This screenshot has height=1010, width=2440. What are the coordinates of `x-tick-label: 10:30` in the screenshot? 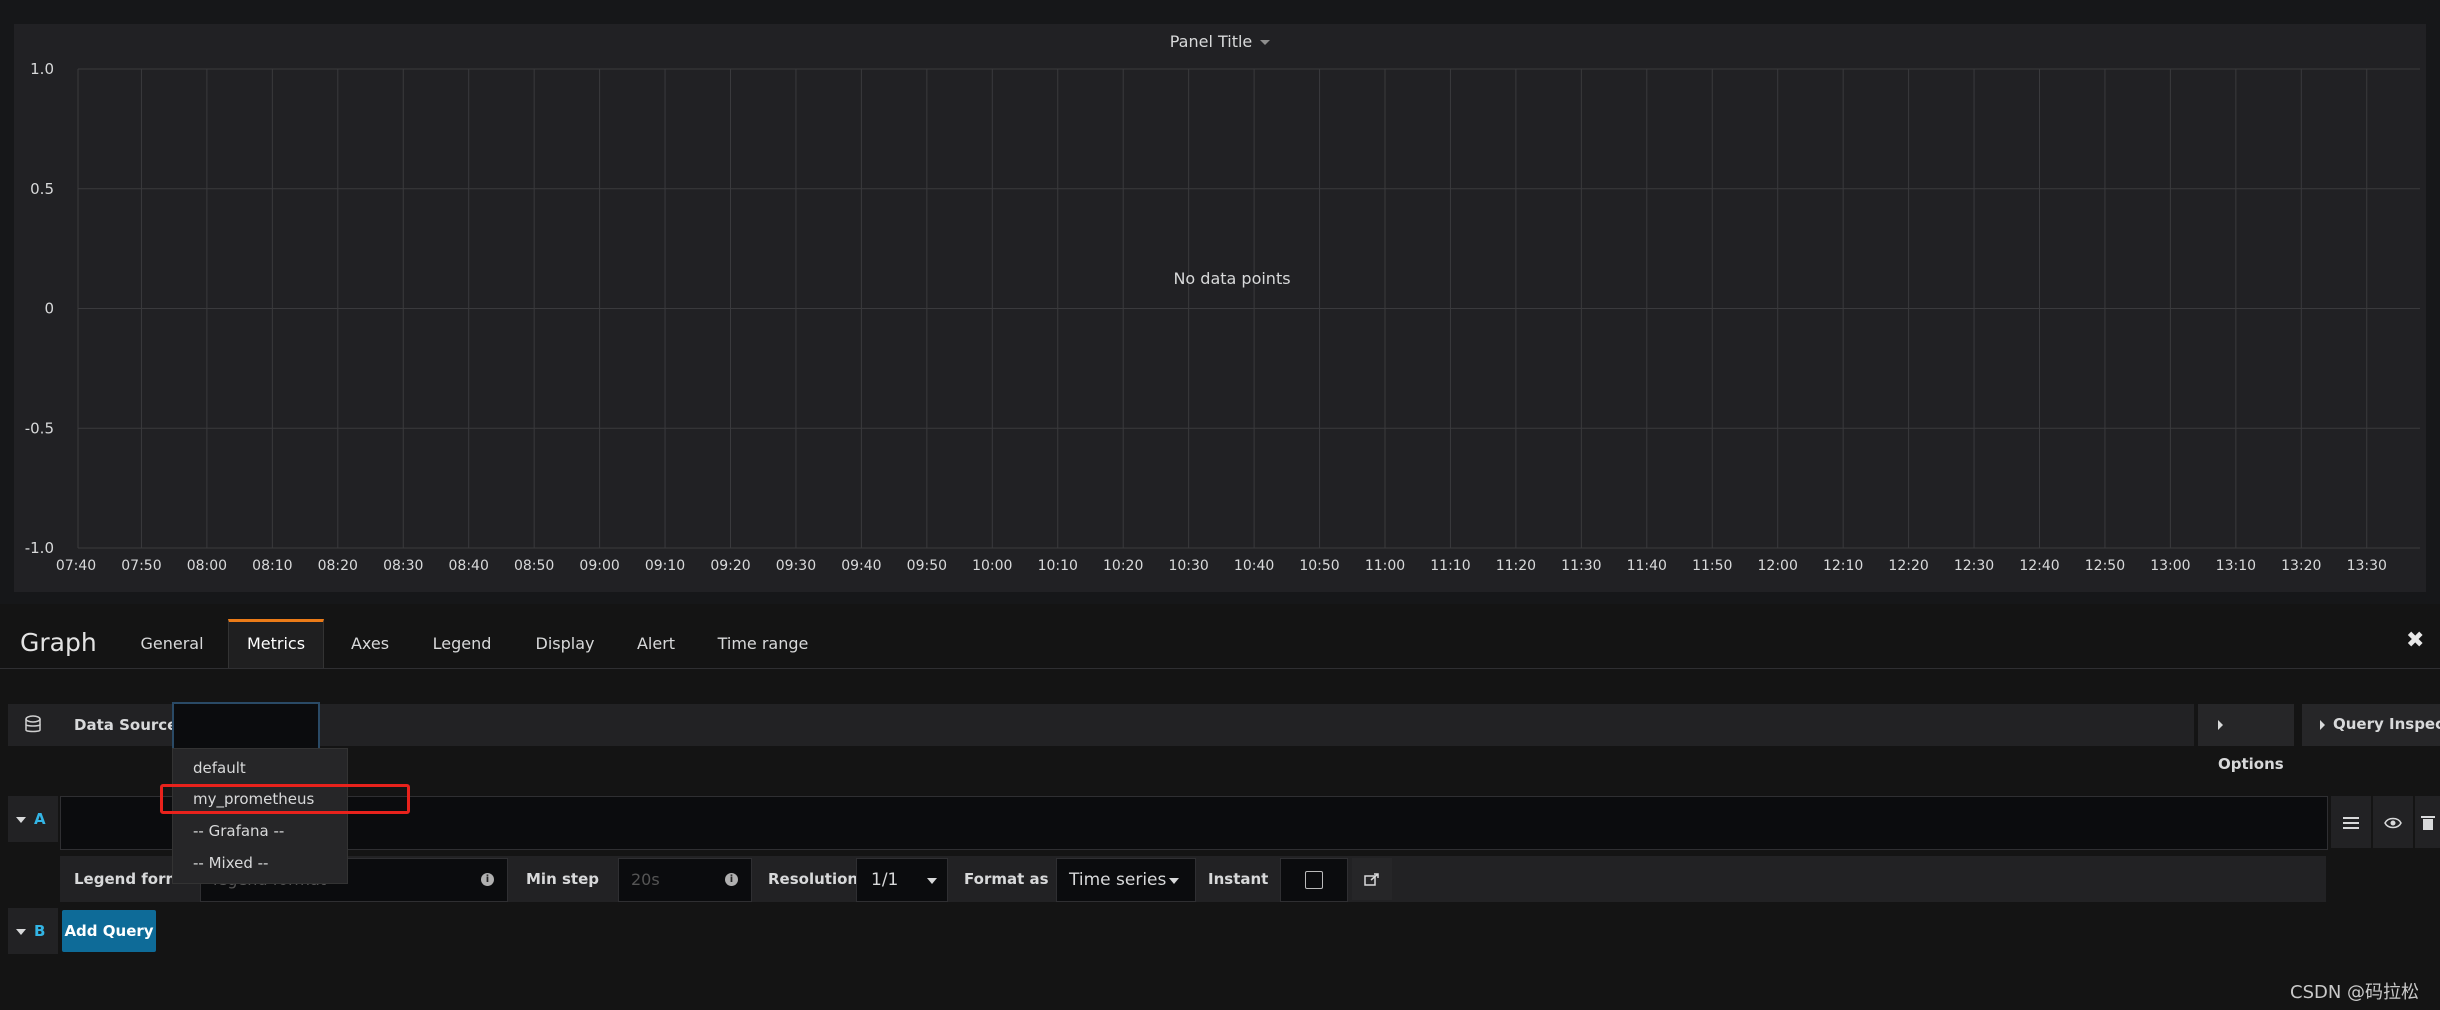 It's located at (1188, 566).